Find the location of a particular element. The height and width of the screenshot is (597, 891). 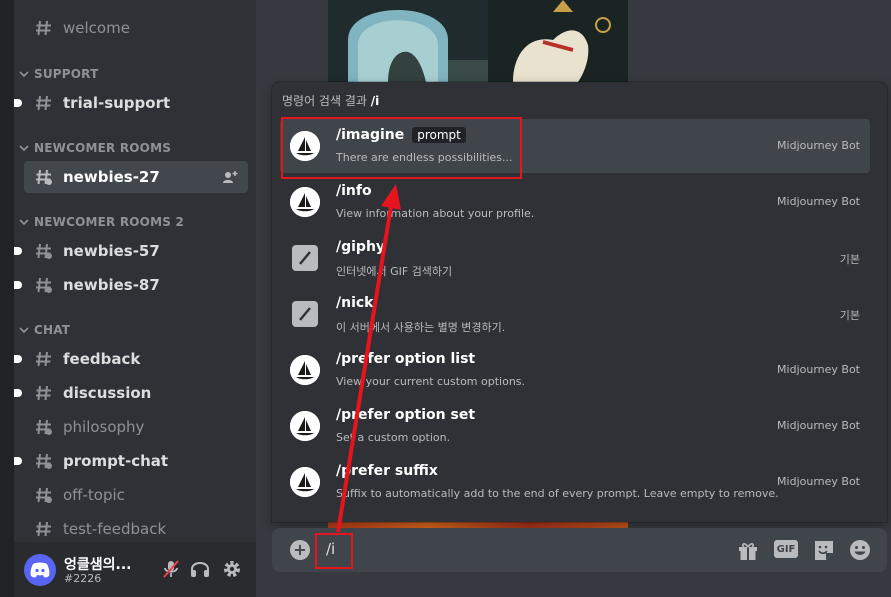

autocomplete-header: 명령어 검색 결과 /i is located at coordinates (330, 100).